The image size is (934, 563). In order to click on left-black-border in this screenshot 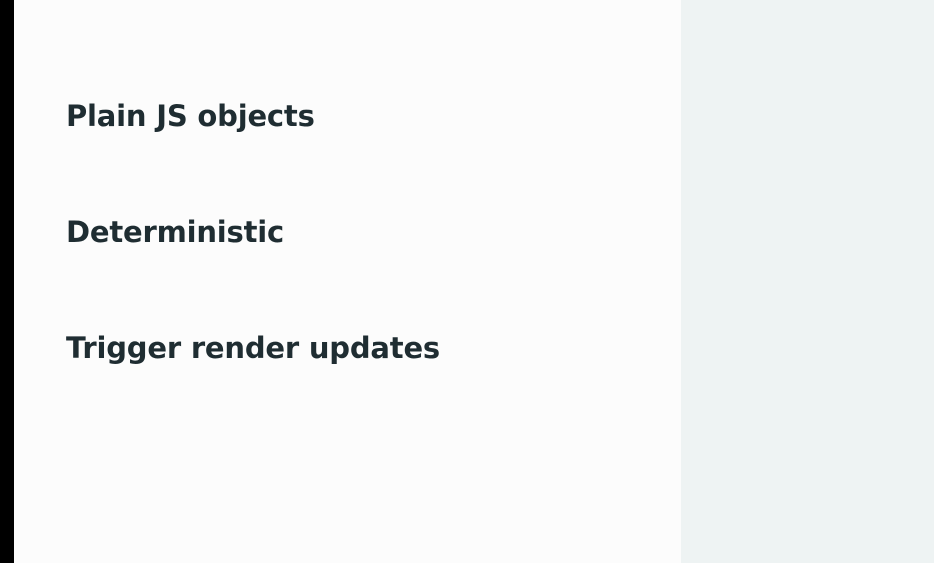, I will do `click(7, 281)`.